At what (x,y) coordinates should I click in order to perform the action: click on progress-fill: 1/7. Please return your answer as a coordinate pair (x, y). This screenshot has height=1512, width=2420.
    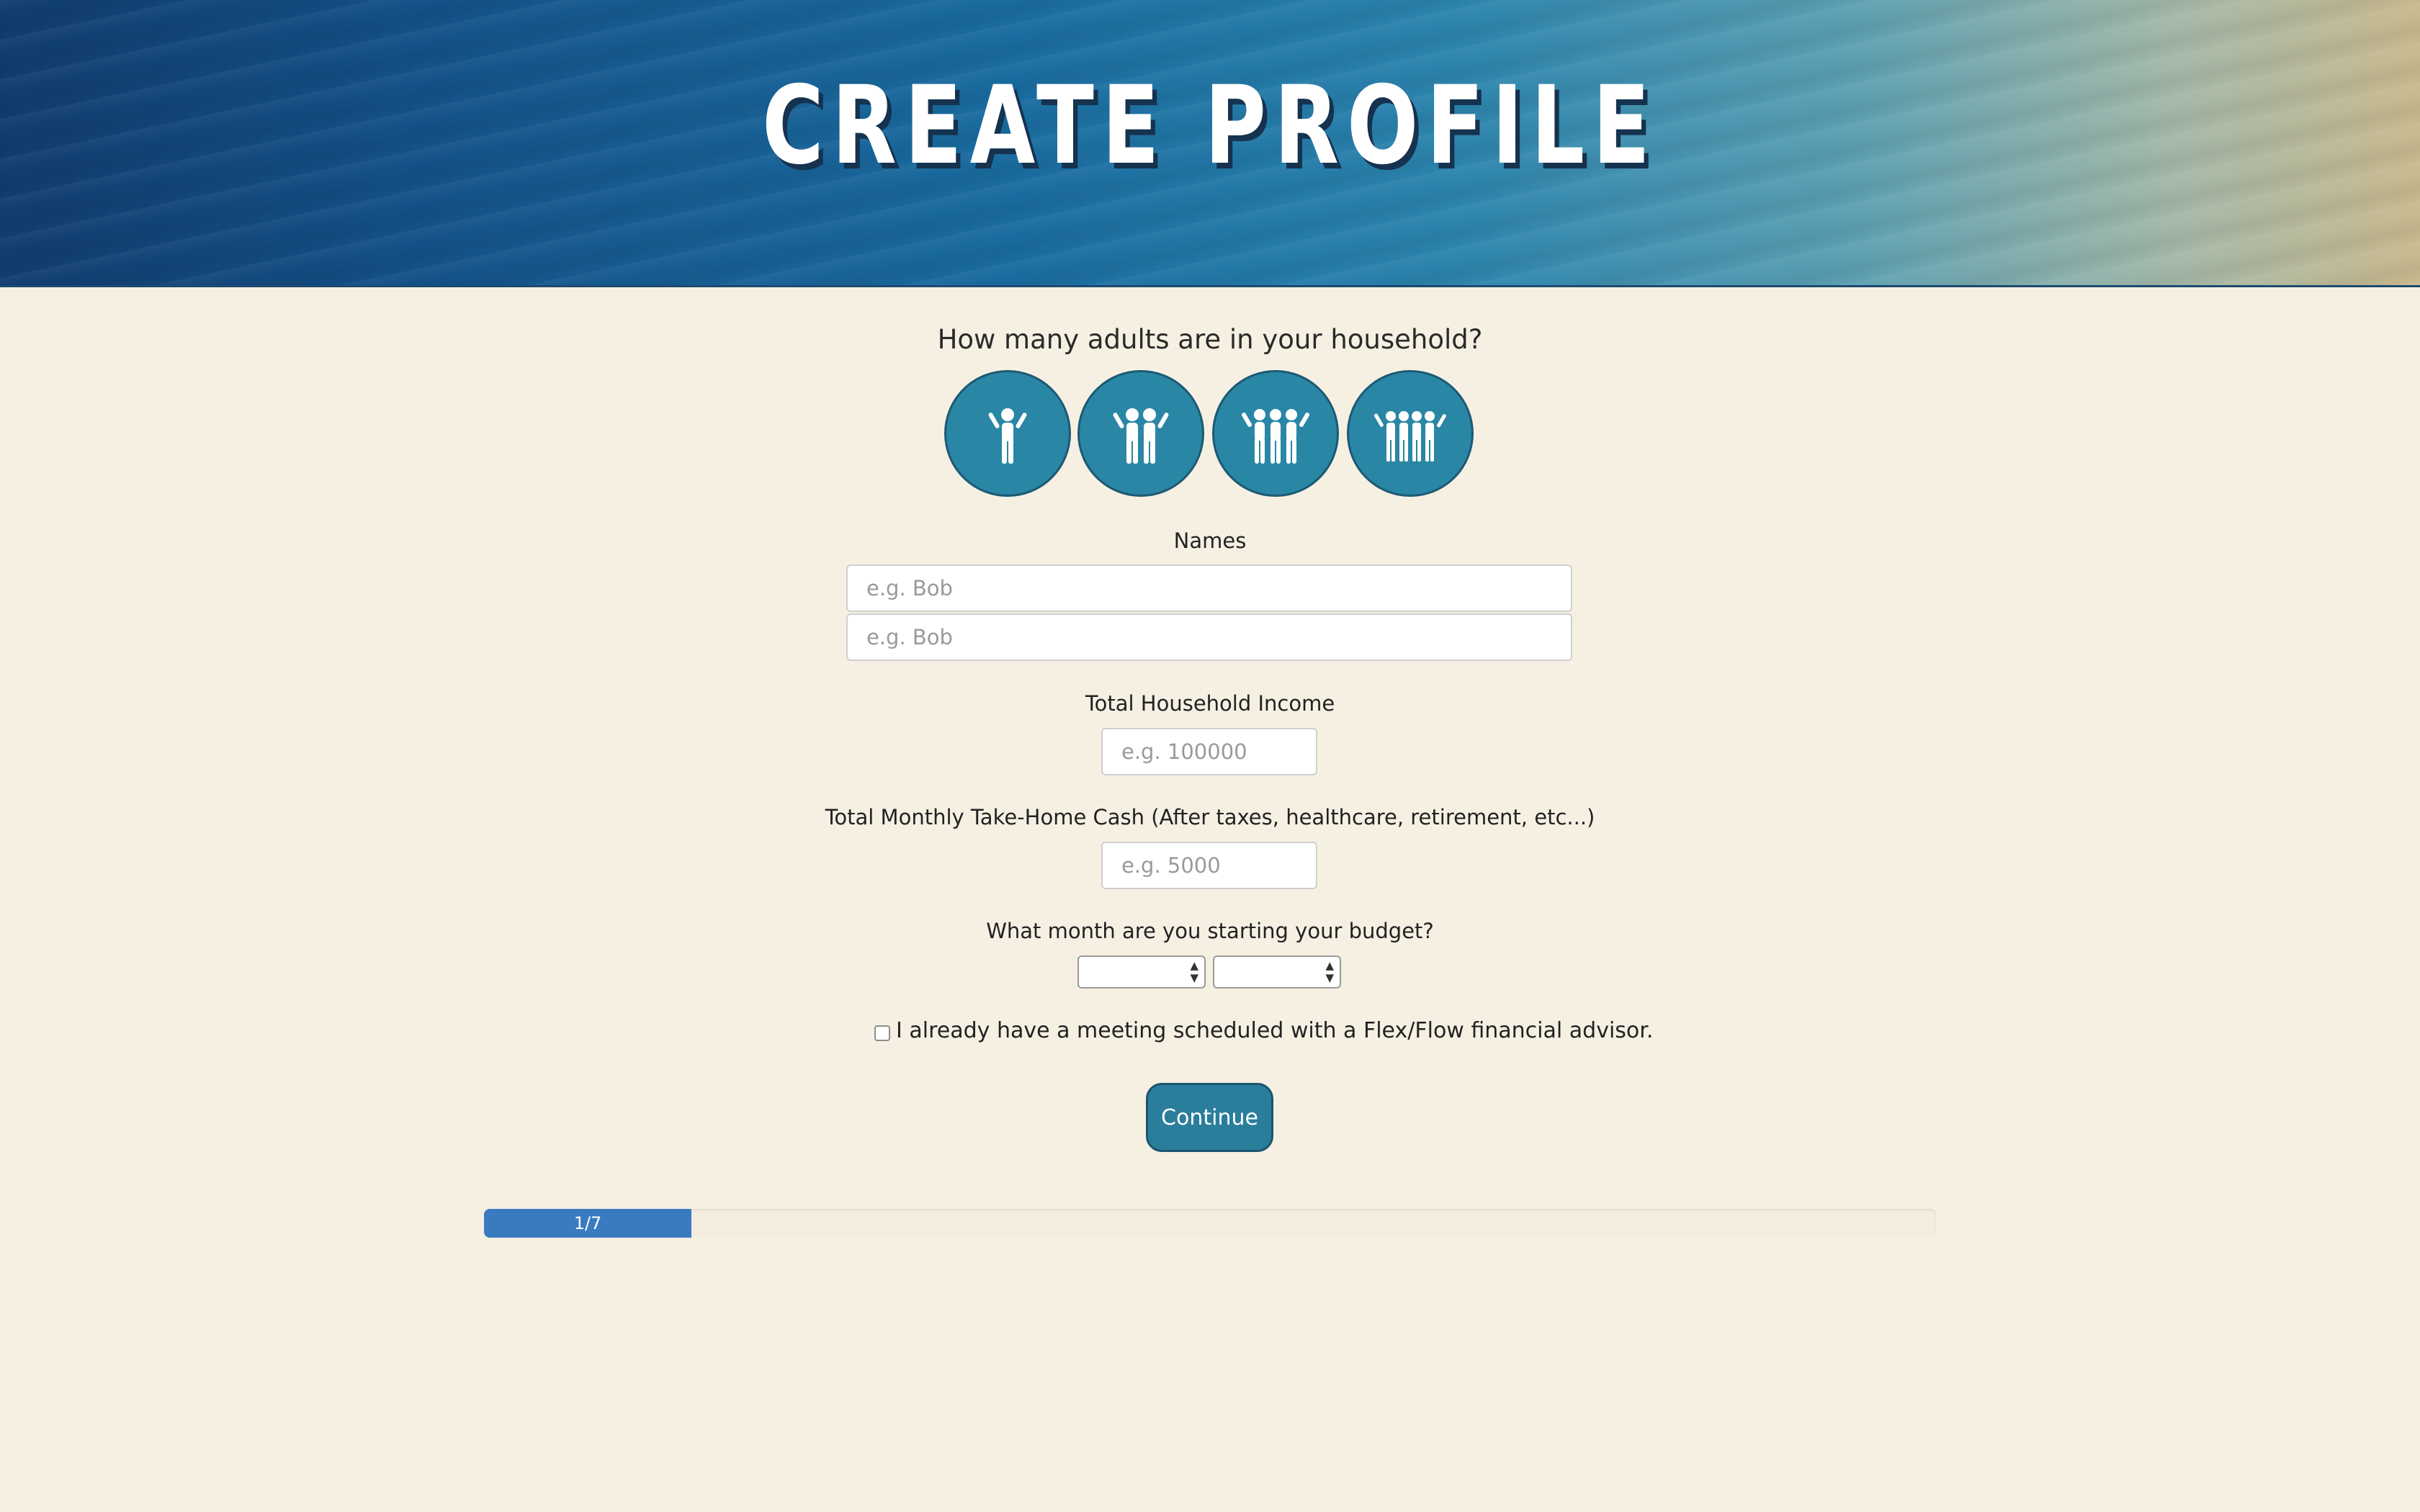
    Looking at the image, I should click on (587, 1223).